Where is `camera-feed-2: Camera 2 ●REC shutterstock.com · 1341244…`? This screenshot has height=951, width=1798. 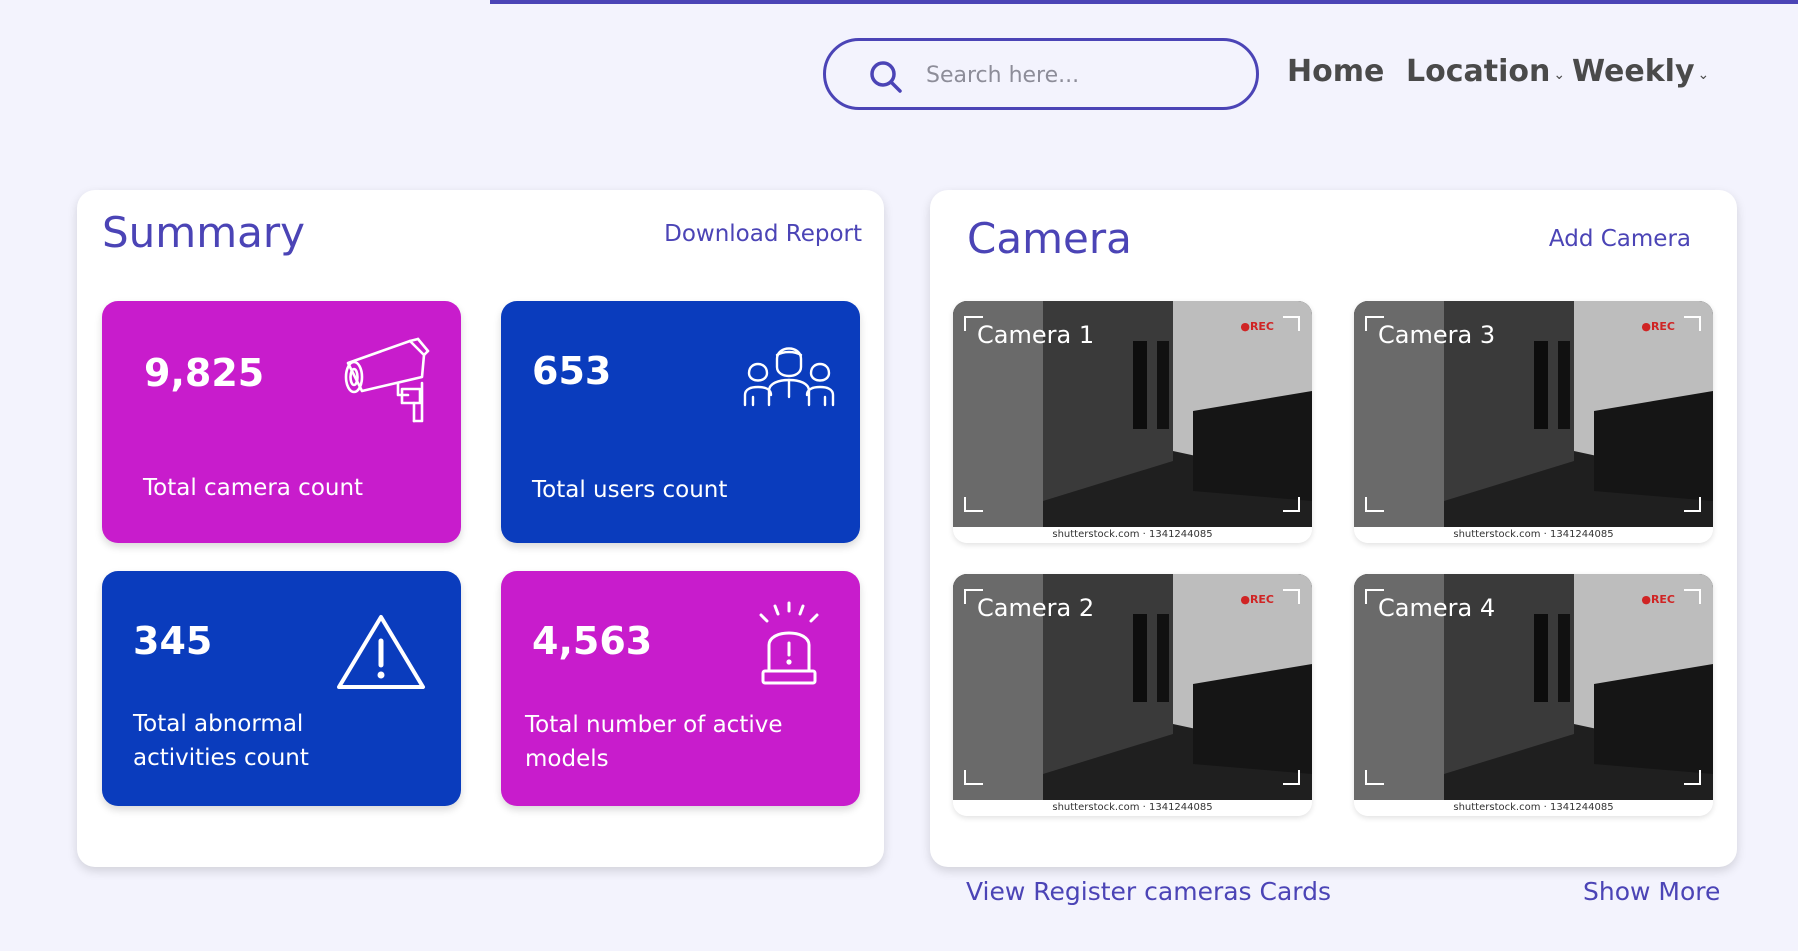
camera-feed-2: Camera 2 ●REC shutterstock.com · 1341244… is located at coordinates (1132, 695).